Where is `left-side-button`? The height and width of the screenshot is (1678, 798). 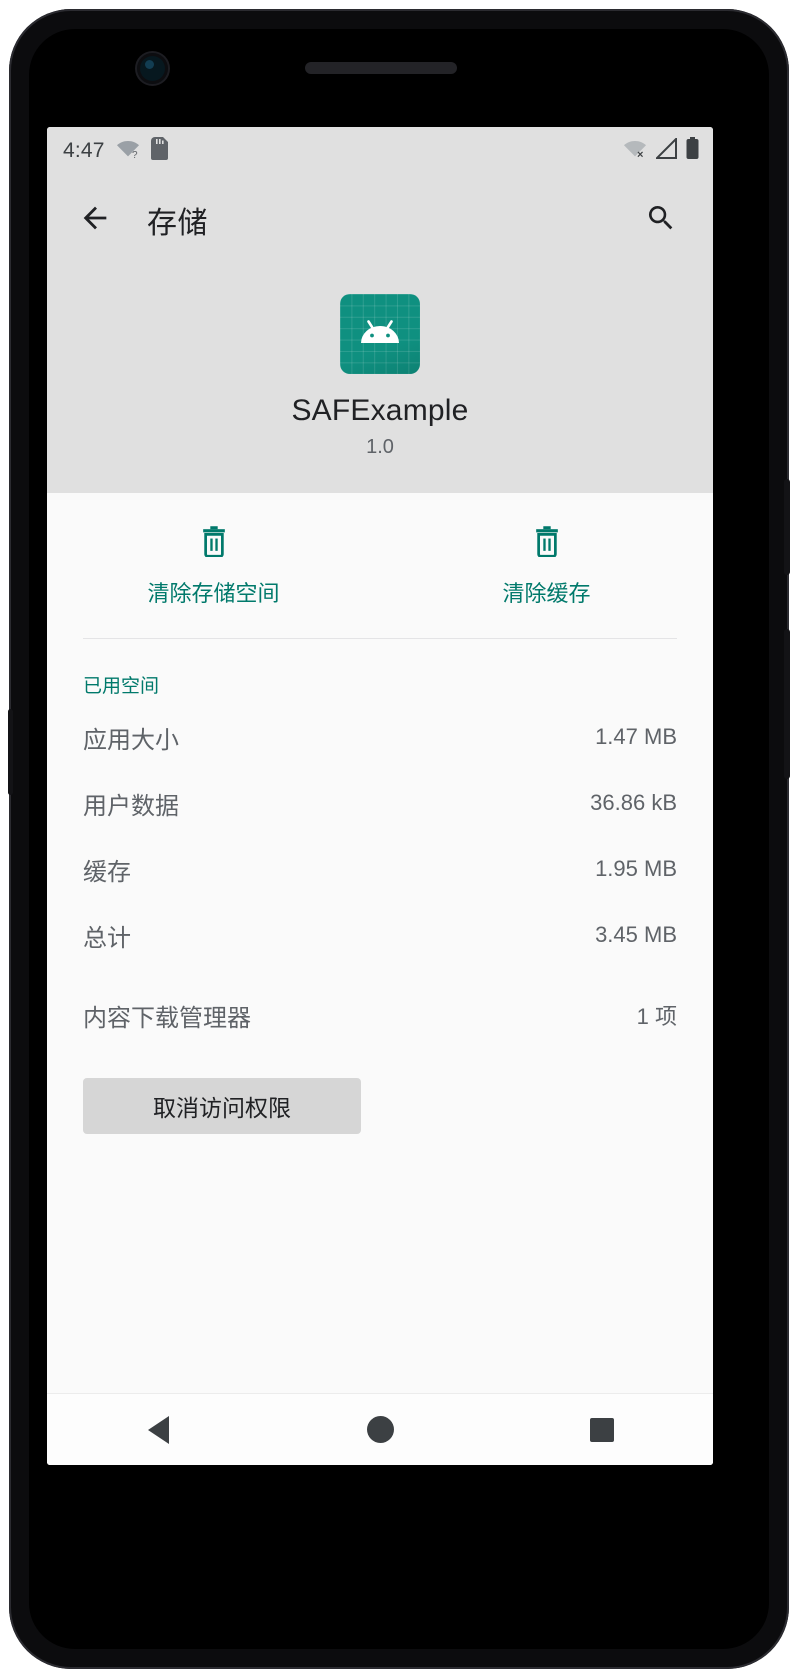
left-side-button is located at coordinates (10, 752).